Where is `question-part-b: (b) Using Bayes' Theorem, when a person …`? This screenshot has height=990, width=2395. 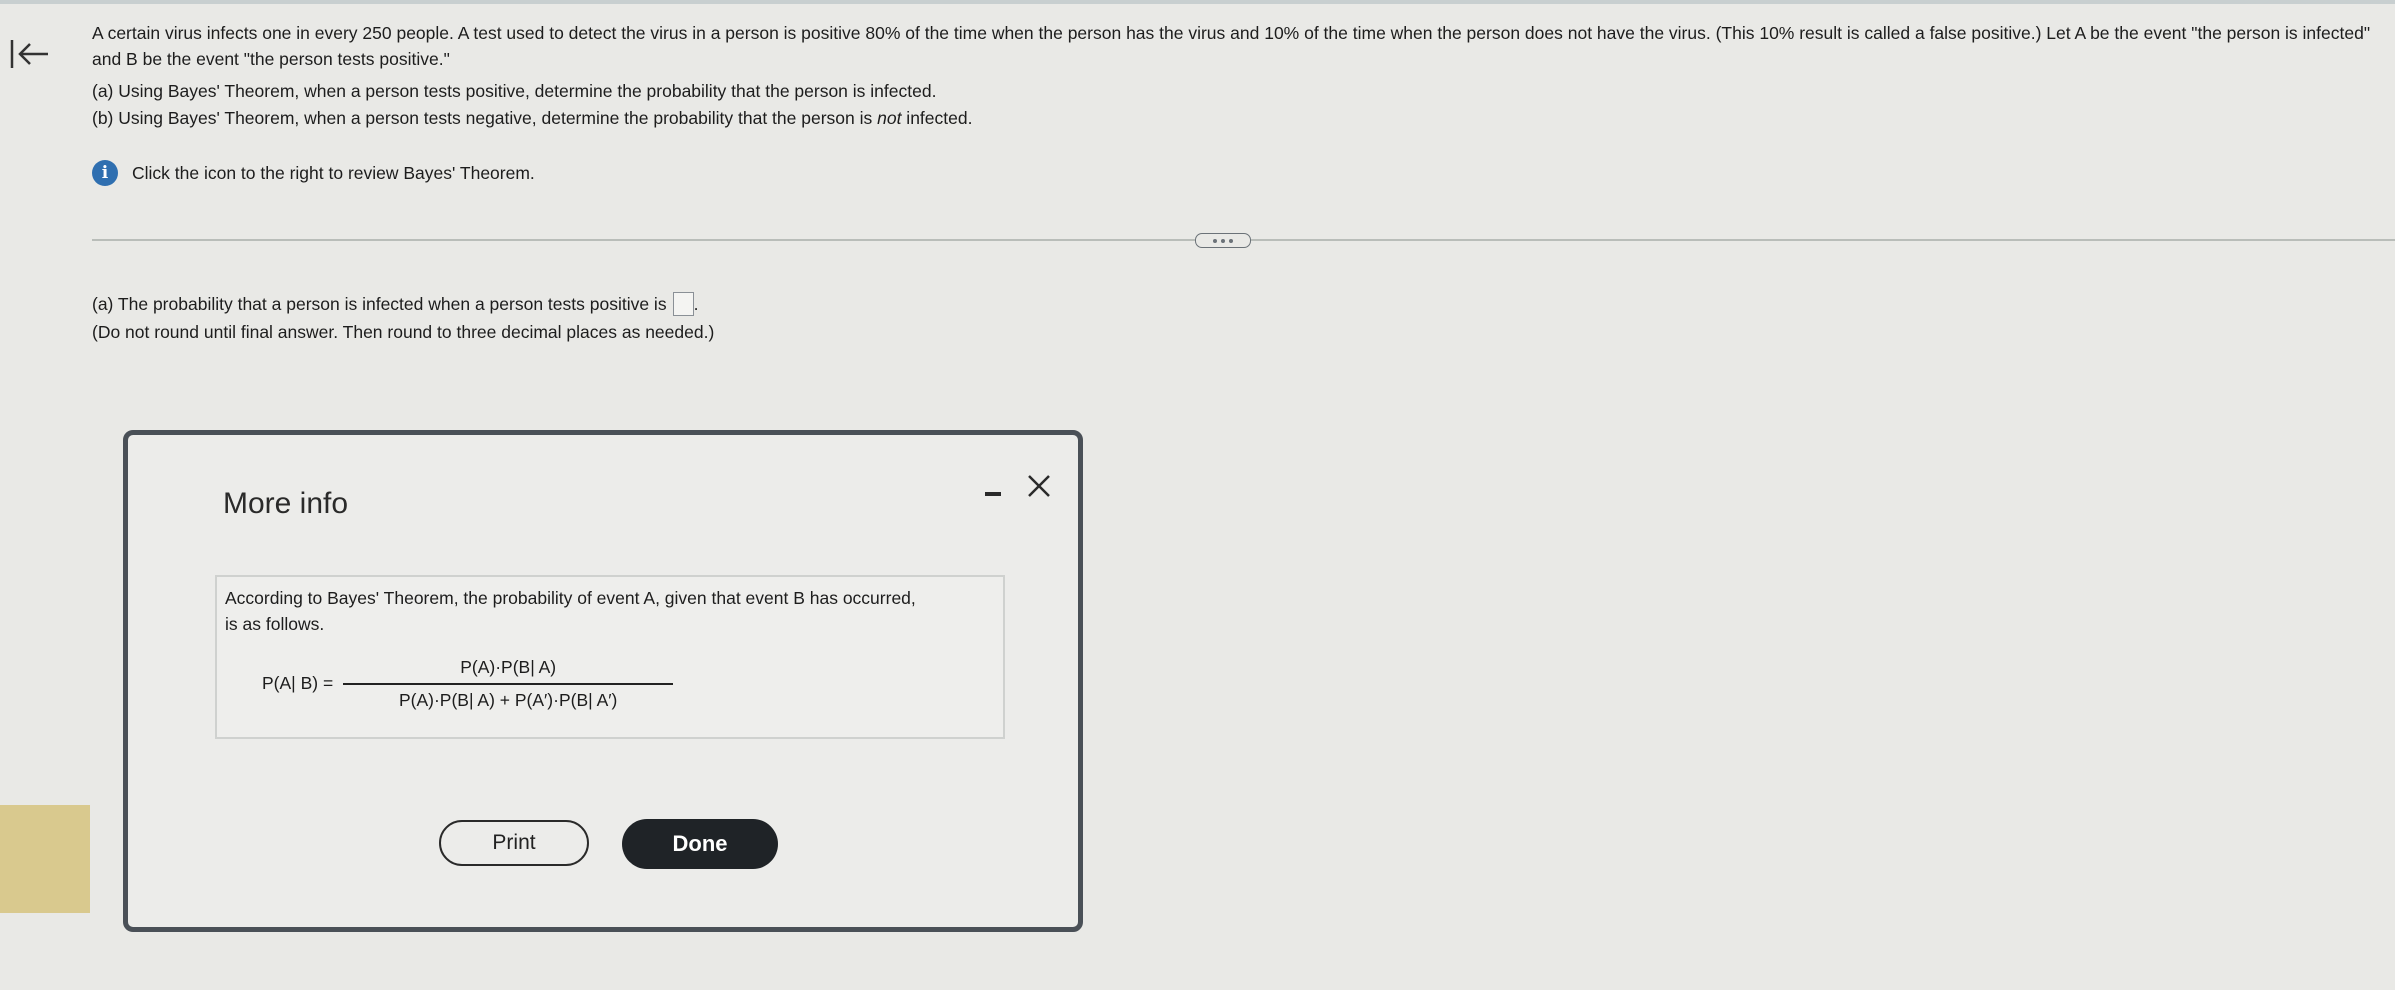 question-part-b: (b) Using Bayes' Theorem, when a person … is located at coordinates (1237, 118).